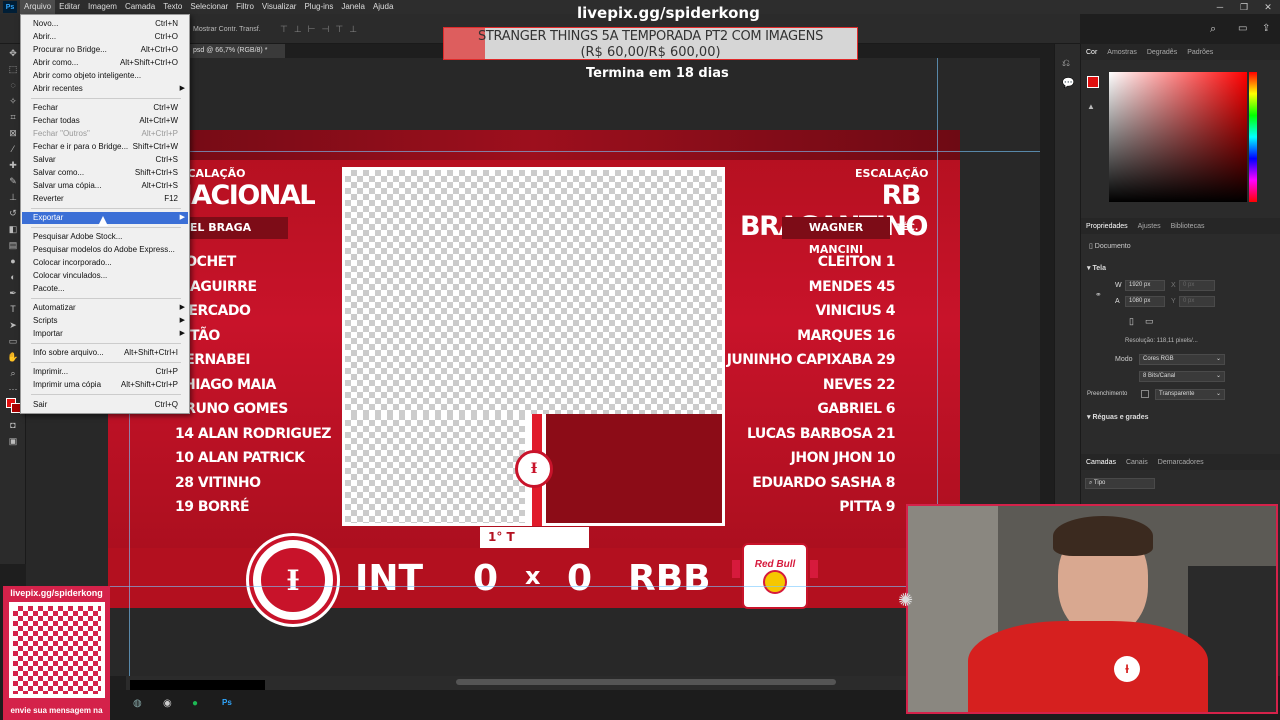  What do you see at coordinates (1188, 226) in the screenshot?
I see `tab-bibliotecas: Bibliotecas` at bounding box center [1188, 226].